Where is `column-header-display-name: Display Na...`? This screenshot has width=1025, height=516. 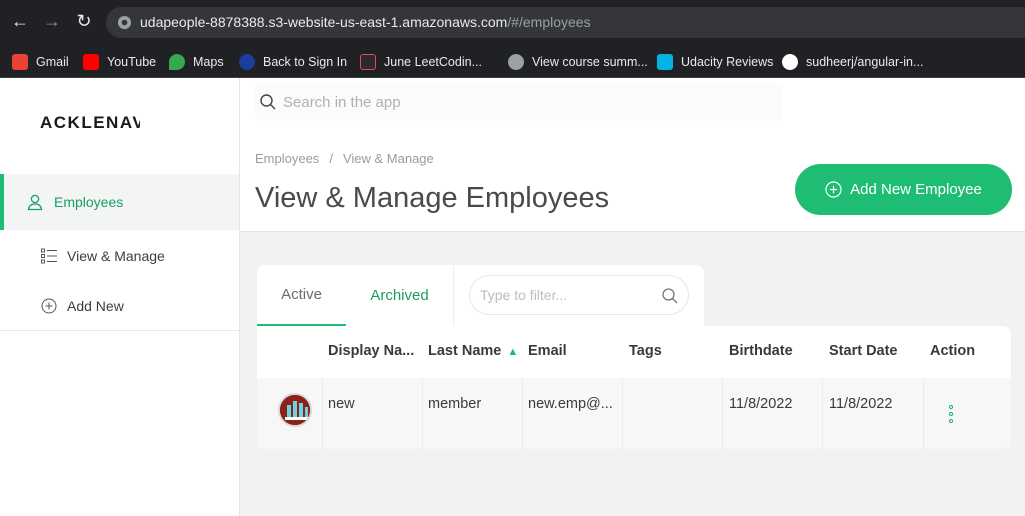
column-header-display-name: Display Na... is located at coordinates (371, 351).